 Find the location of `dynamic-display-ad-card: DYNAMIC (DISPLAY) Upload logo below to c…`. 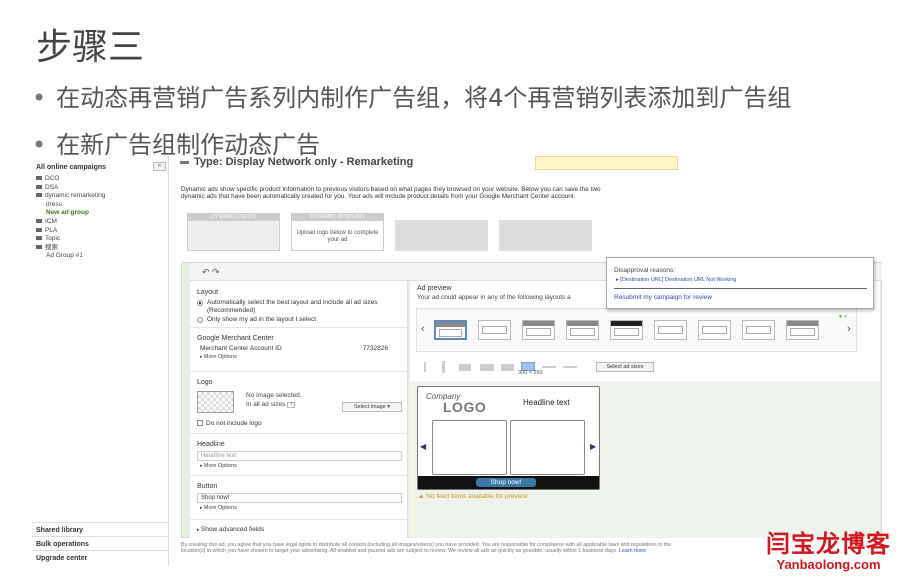

dynamic-display-ad-card: DYNAMIC (DISPLAY) Upload logo below to c… is located at coordinates (337, 232).